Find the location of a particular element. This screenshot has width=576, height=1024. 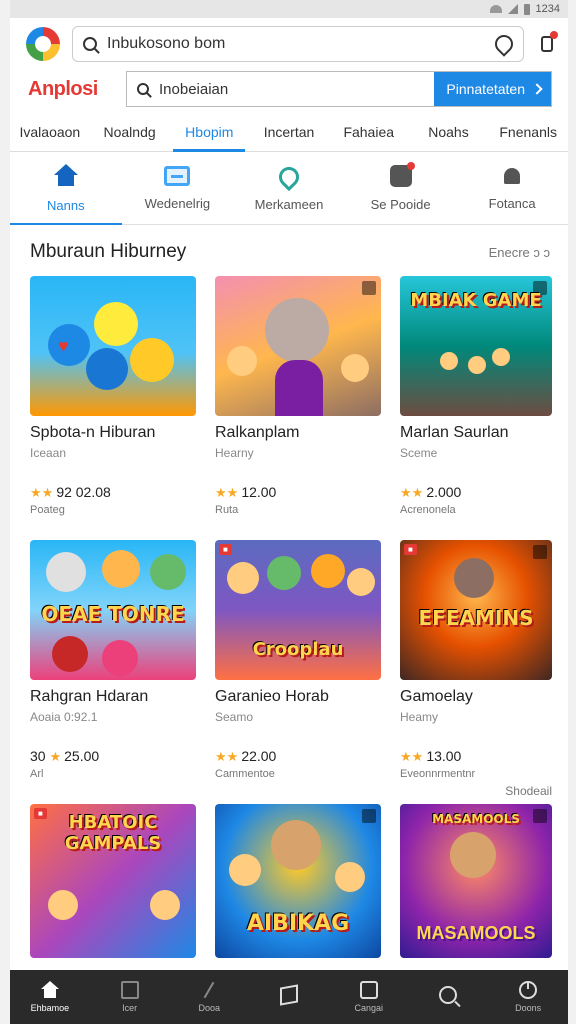

main-search-input is located at coordinates (292, 89).